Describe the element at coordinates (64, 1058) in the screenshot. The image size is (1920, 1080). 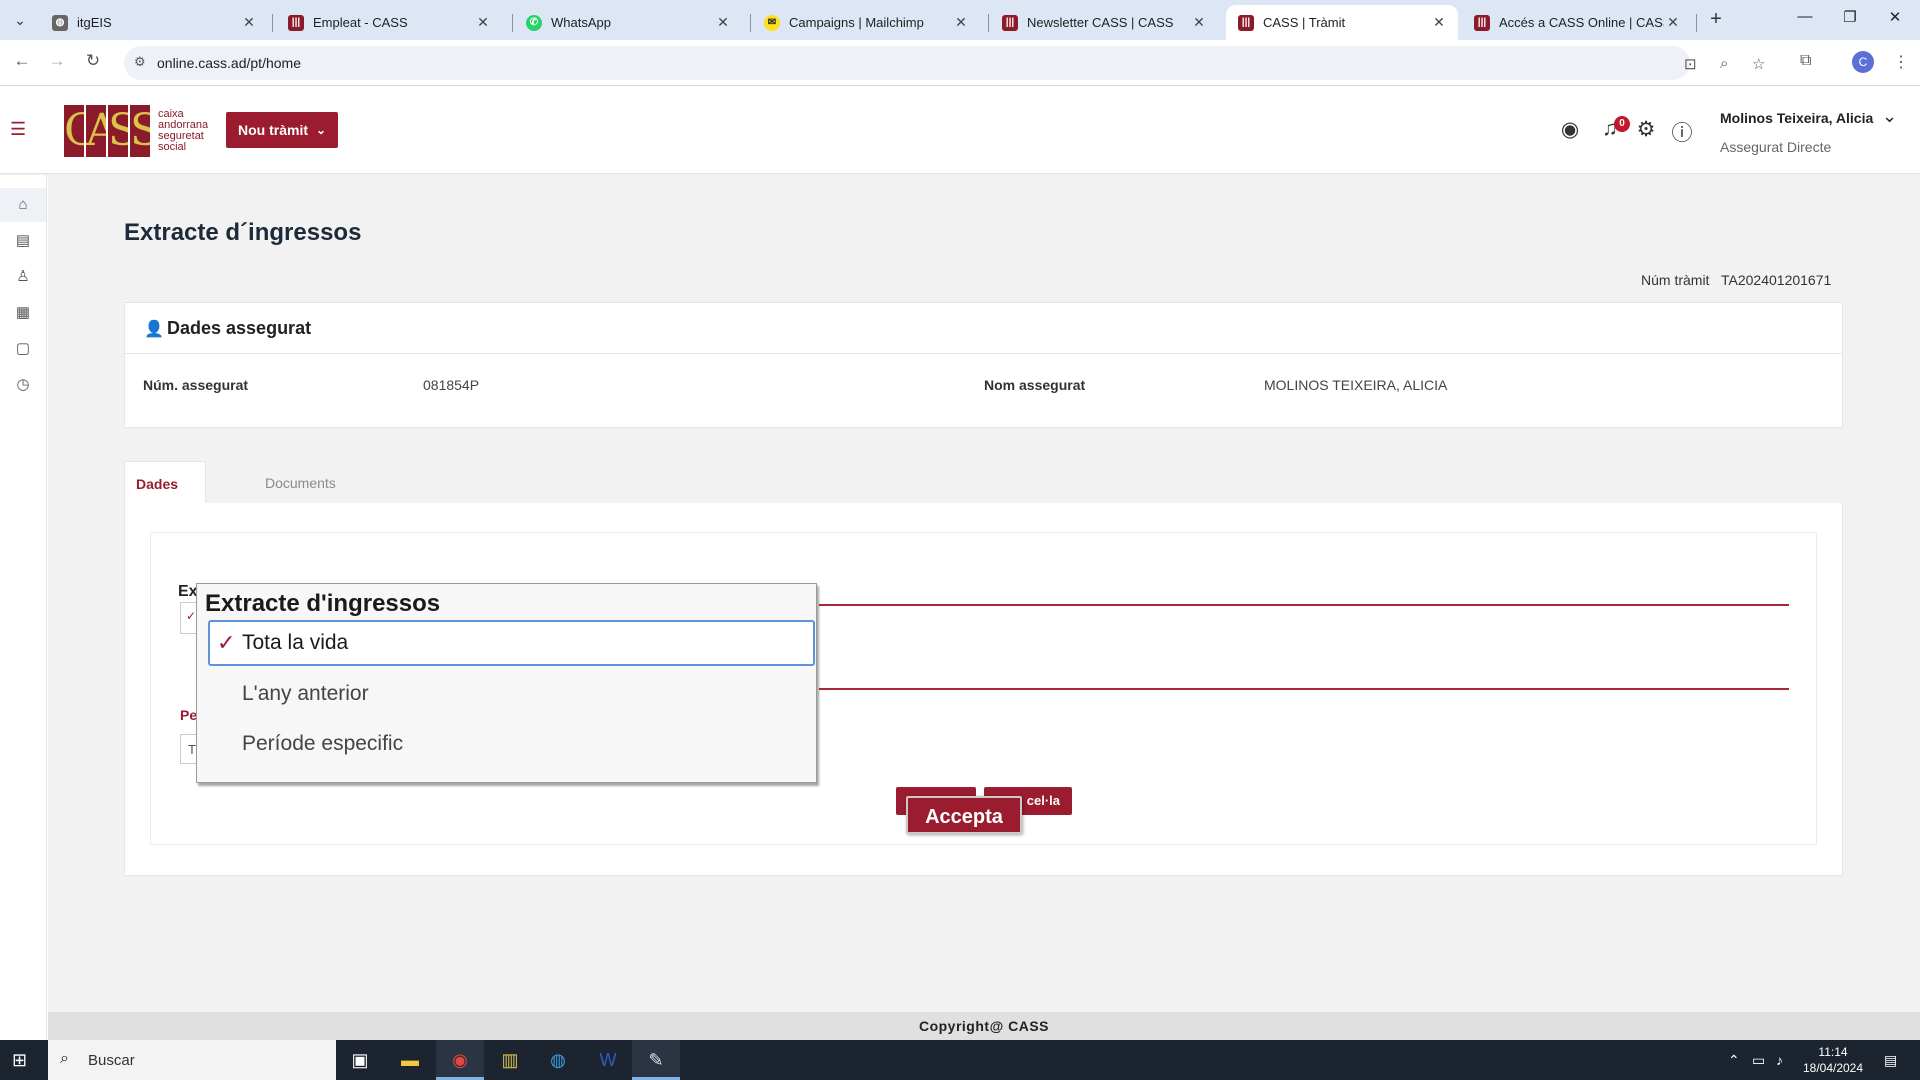
I see `search-icon: ⌕` at that location.